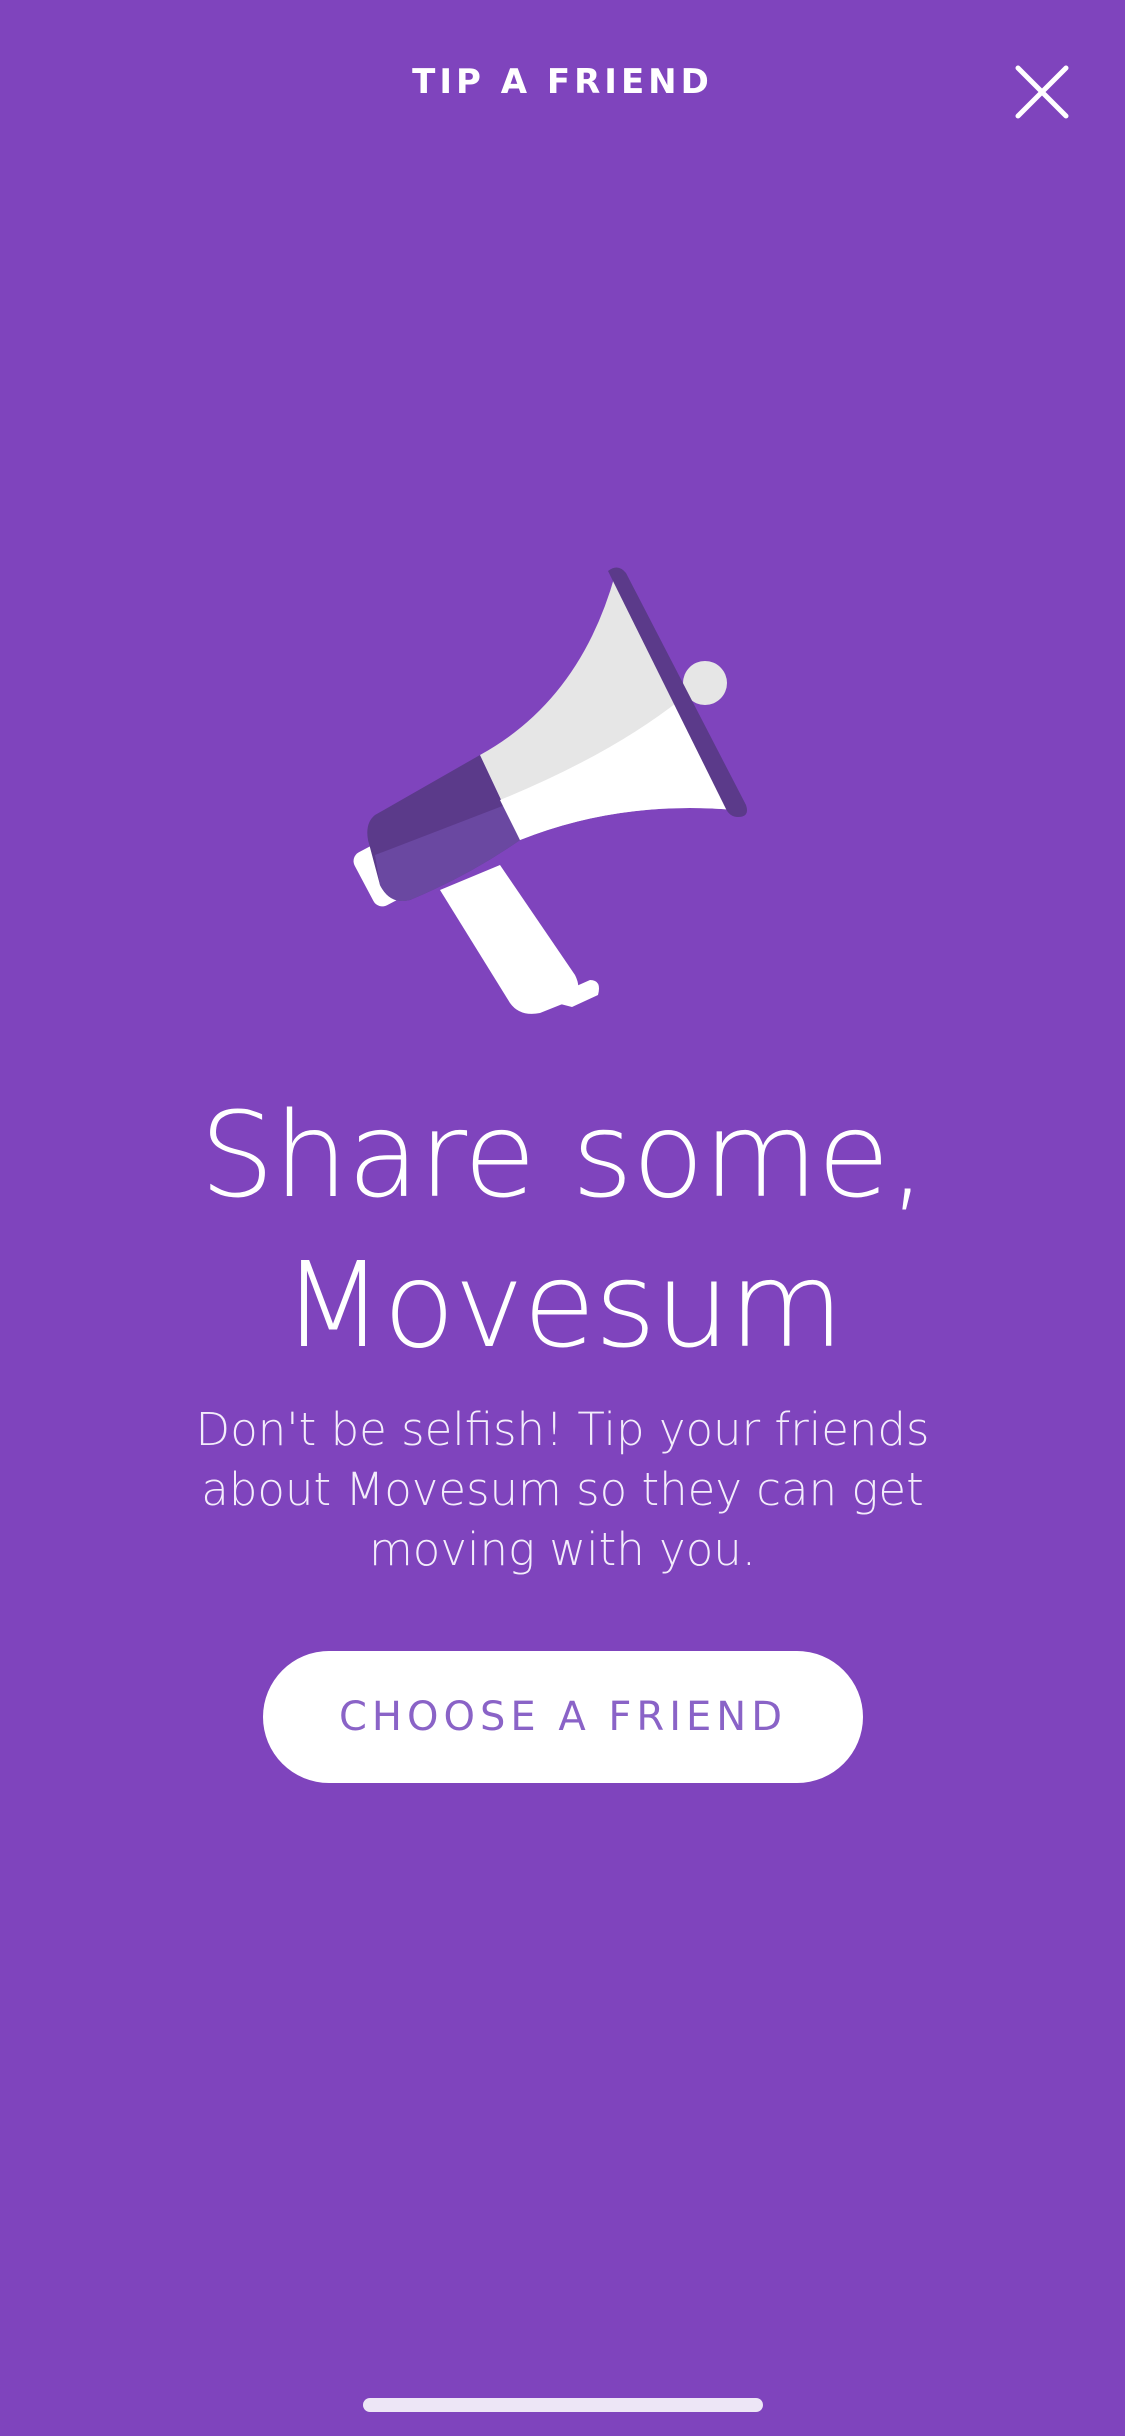 The height and width of the screenshot is (2436, 1125). What do you see at coordinates (563, 1305) in the screenshot?
I see `headline-line-2: Movesum` at bounding box center [563, 1305].